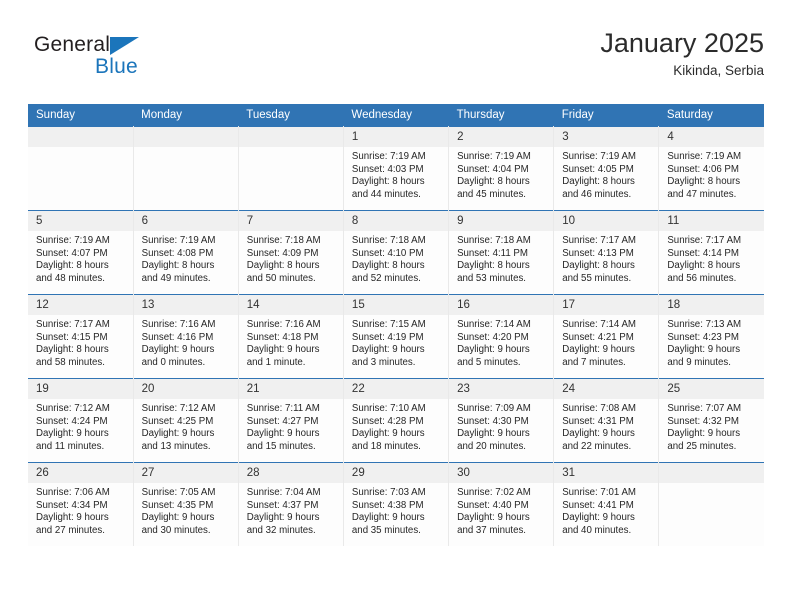  What do you see at coordinates (599, 408) in the screenshot?
I see `sunrise-time: Sunrise: 7:08 AM` at bounding box center [599, 408].